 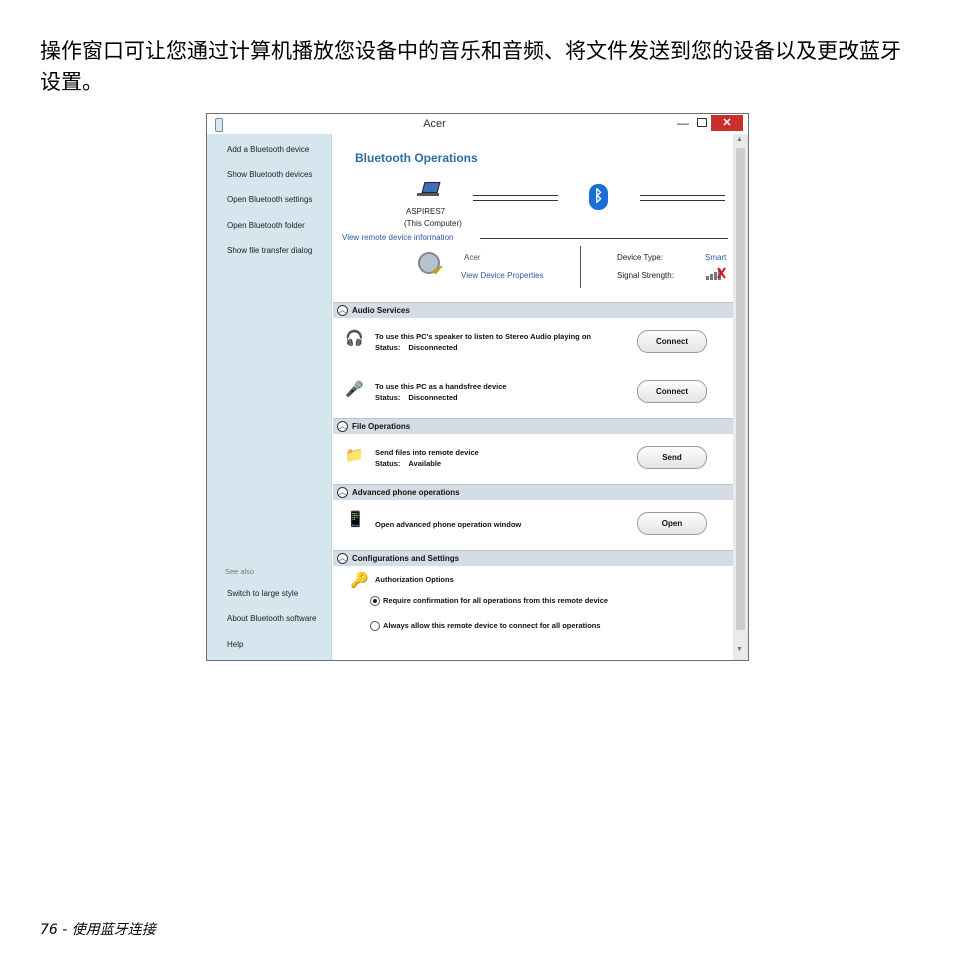 I want to click on close-button: ✕, so click(x=727, y=123).